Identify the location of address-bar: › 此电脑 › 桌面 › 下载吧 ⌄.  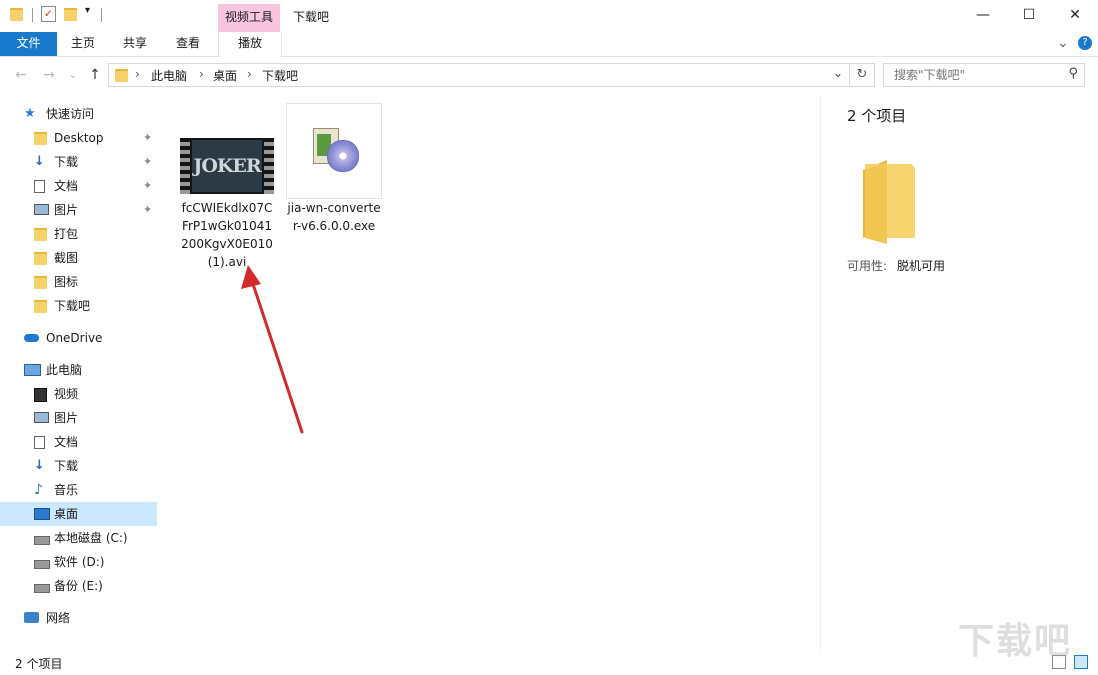
(479, 75).